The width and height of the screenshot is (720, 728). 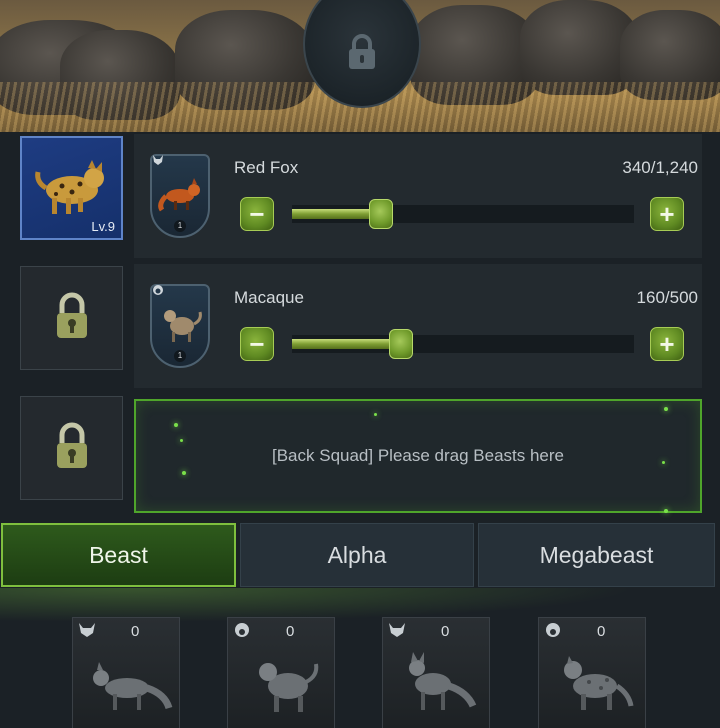 What do you see at coordinates (183, 326) in the screenshot?
I see `macaque-icon` at bounding box center [183, 326].